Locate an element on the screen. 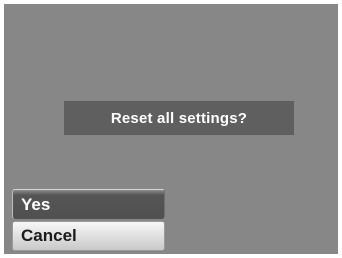 The height and width of the screenshot is (258, 342). option-menu: Yes Cancel is located at coordinates (88, 220).